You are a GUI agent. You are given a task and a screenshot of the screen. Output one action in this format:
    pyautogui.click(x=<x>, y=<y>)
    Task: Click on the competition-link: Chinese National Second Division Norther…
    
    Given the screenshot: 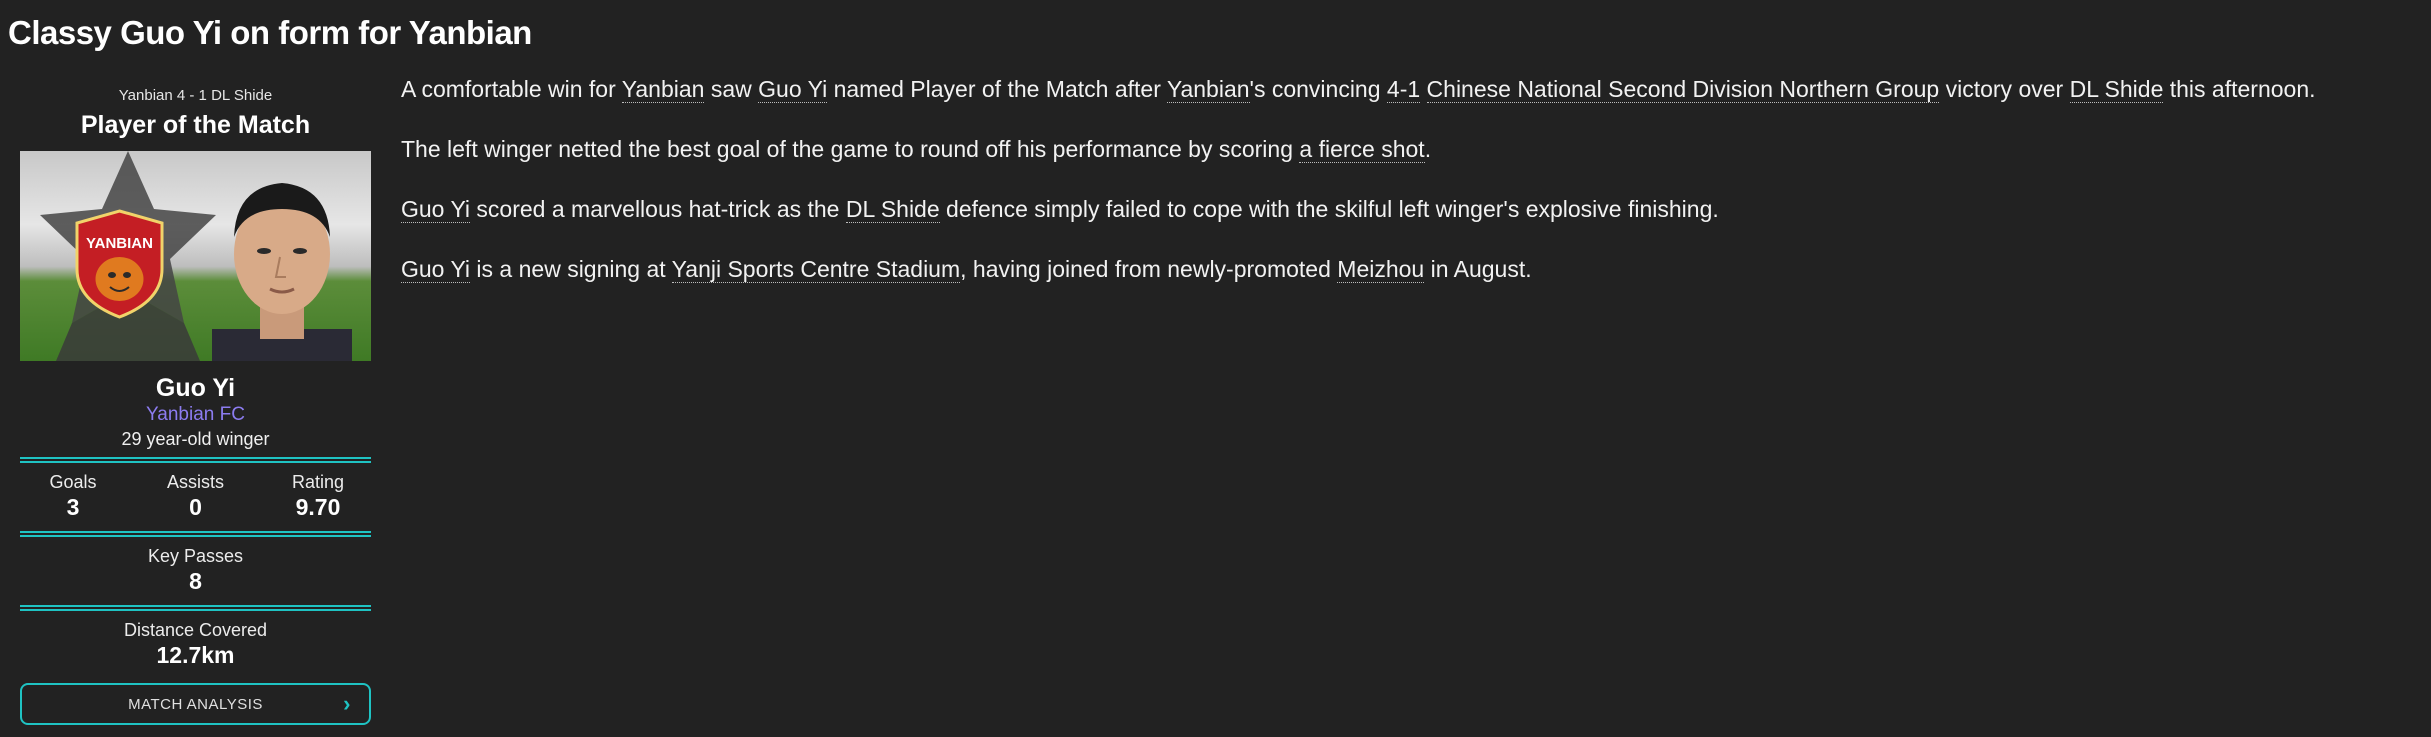 What is the action you would take?
    pyautogui.click(x=1683, y=89)
    